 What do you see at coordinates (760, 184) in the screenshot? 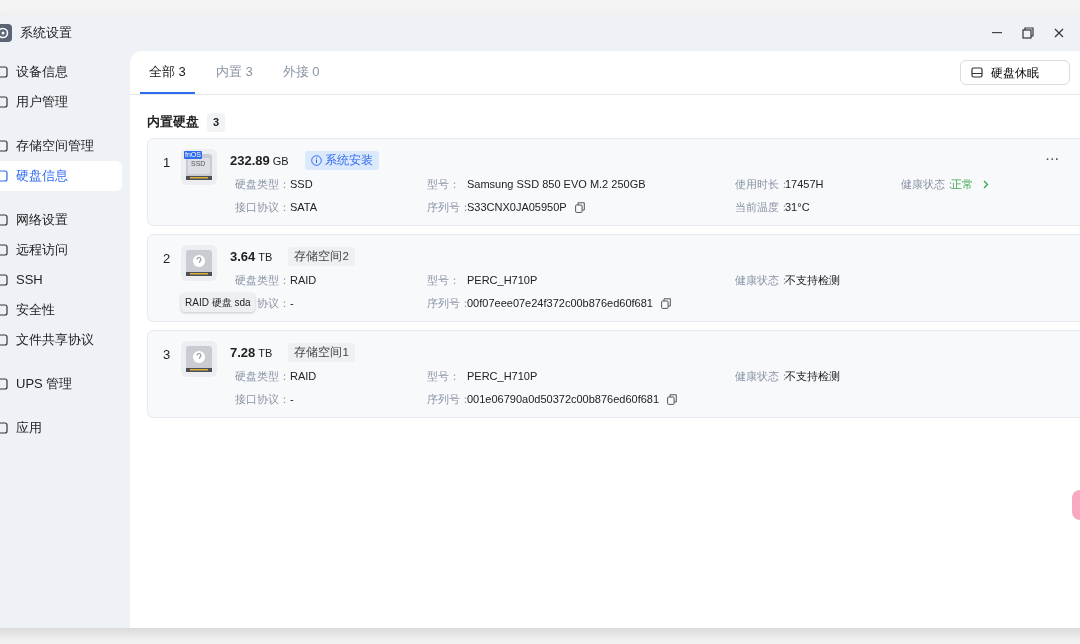
I see `field-label: 使用时长：` at bounding box center [760, 184].